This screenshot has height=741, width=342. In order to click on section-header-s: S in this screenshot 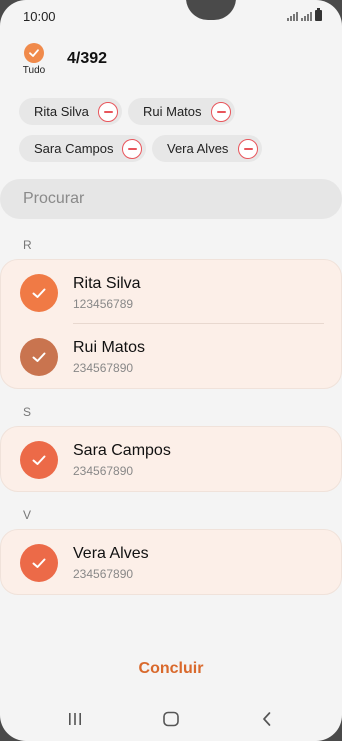, I will do `click(27, 412)`.